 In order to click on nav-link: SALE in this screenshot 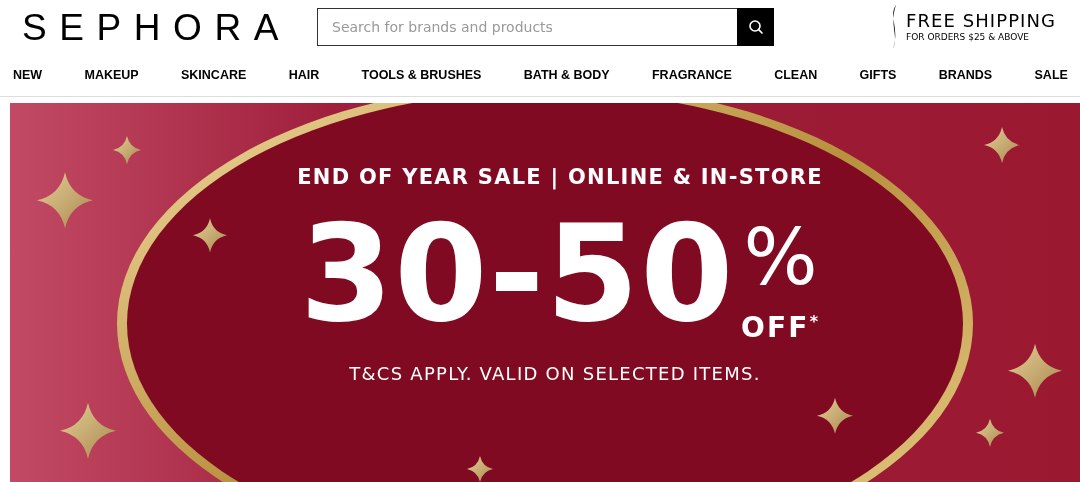, I will do `click(1051, 75)`.